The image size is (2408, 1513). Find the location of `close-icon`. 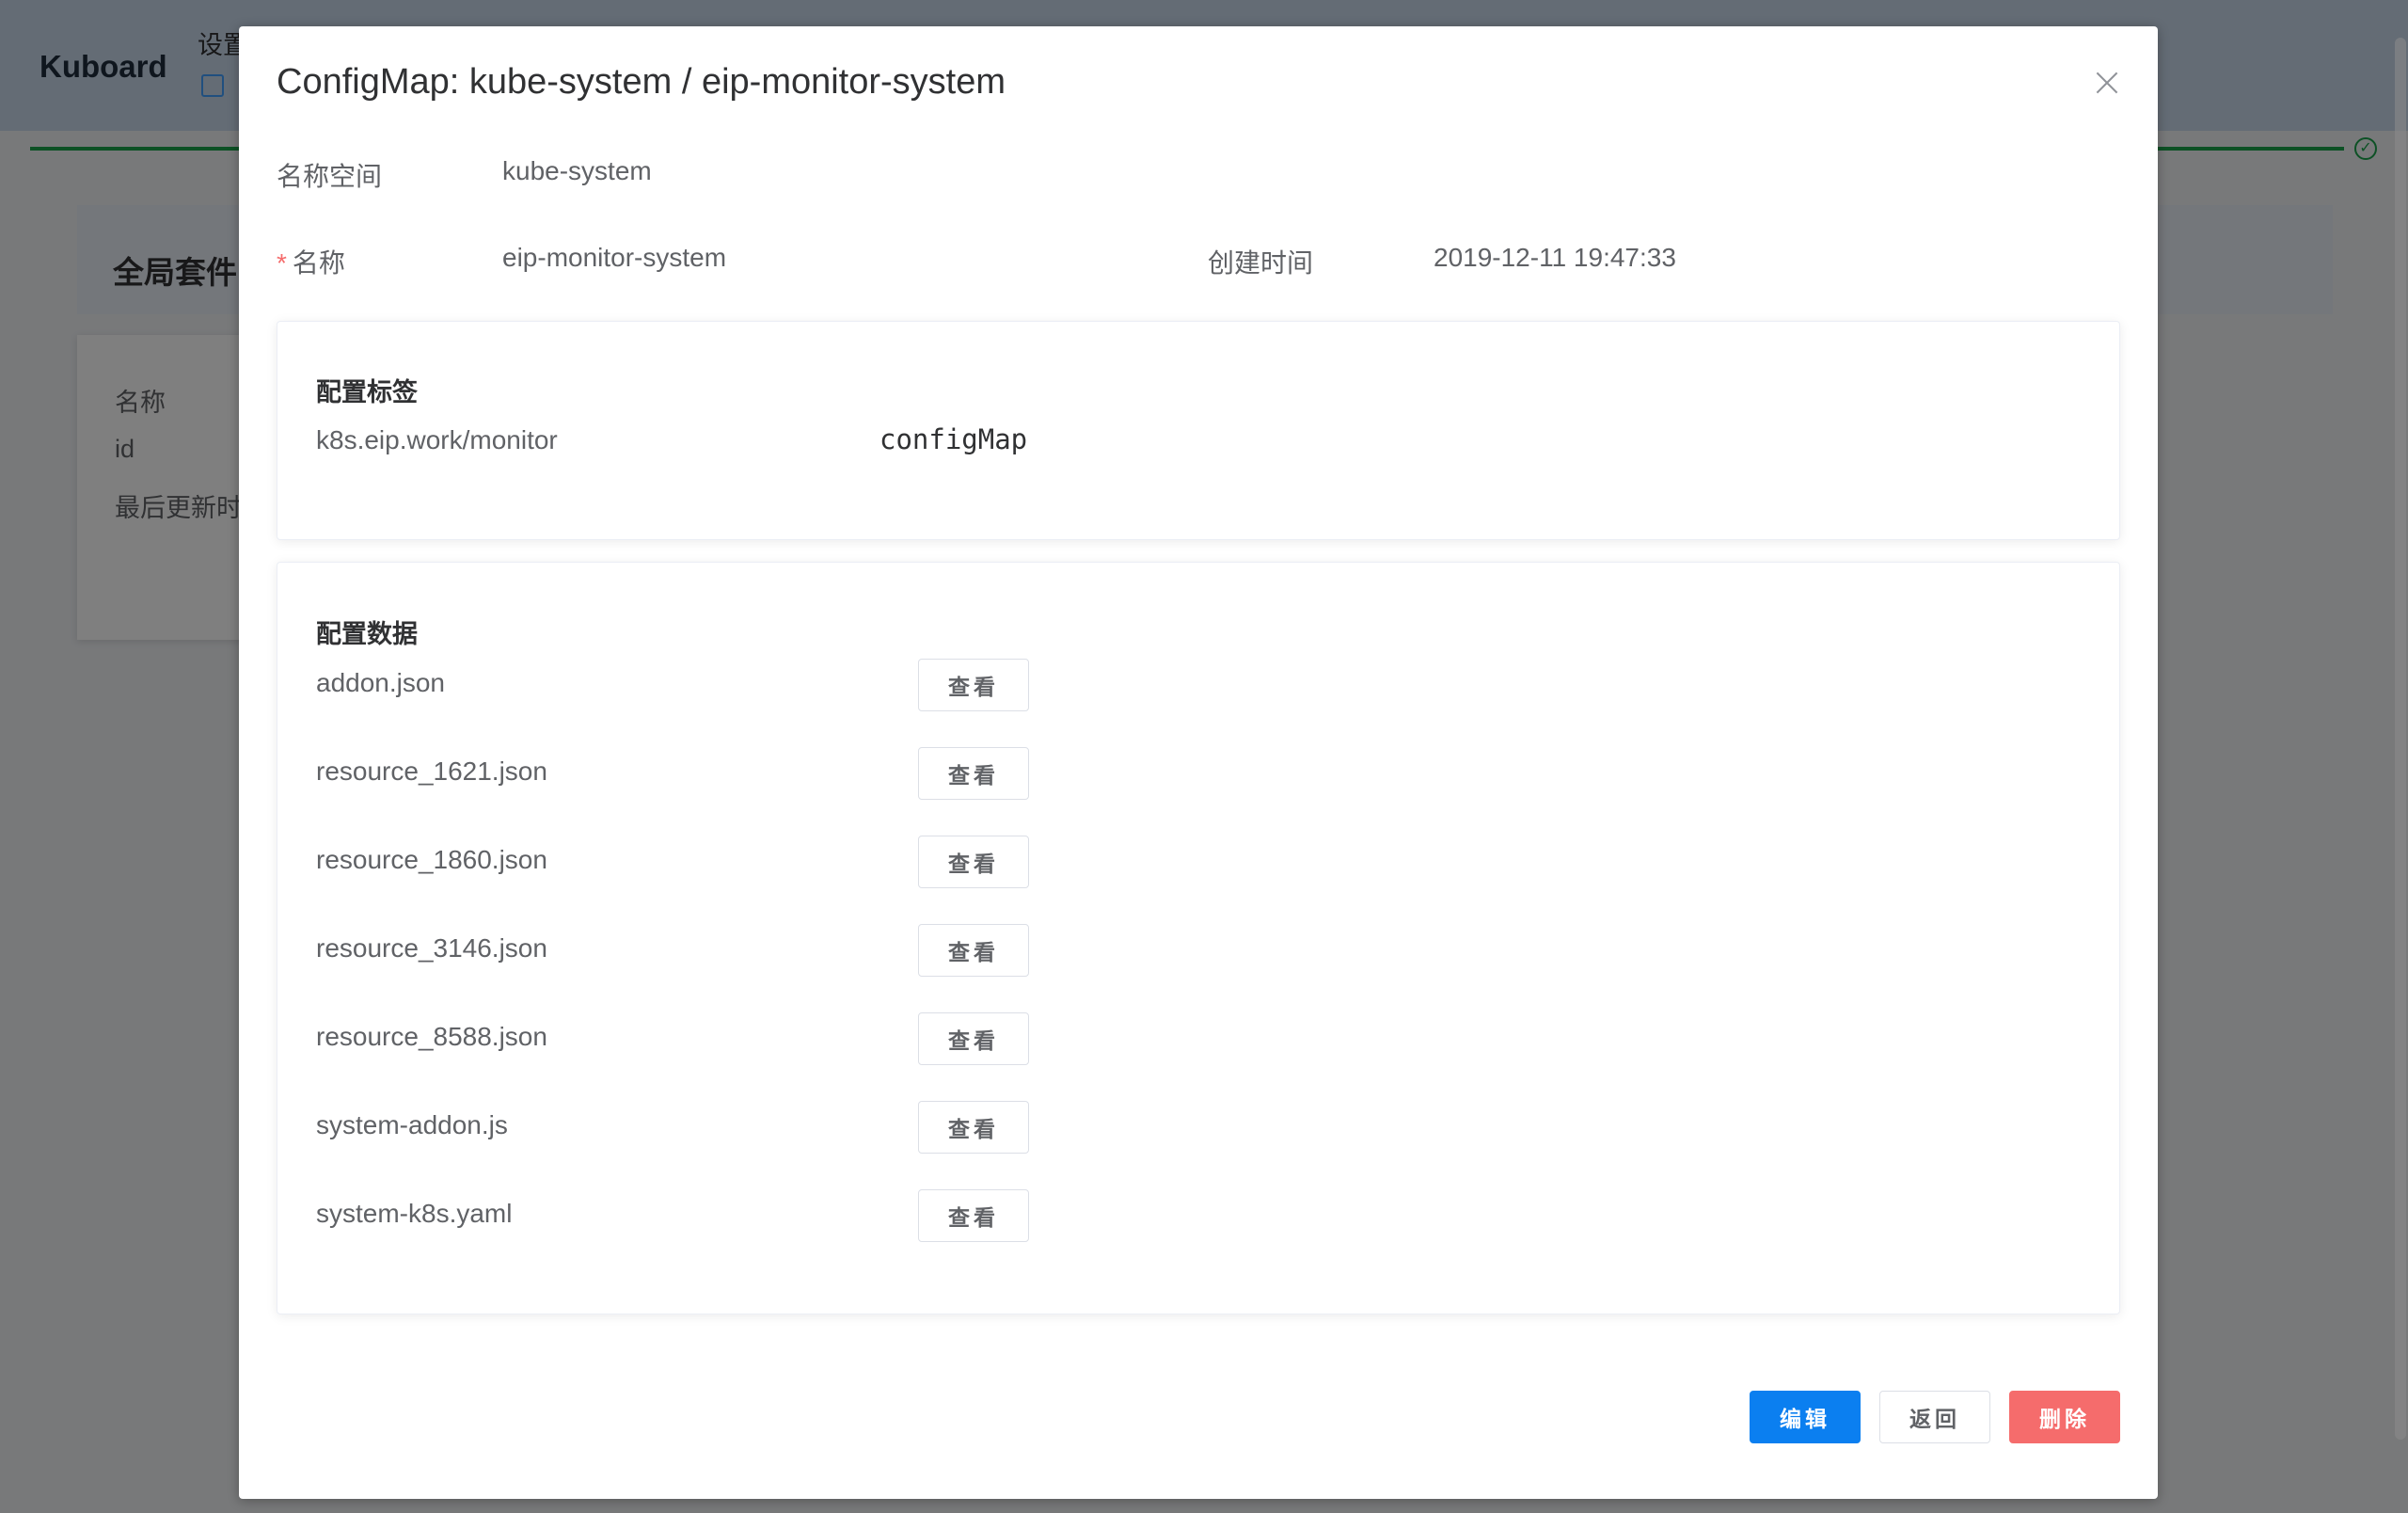

close-icon is located at coordinates (2107, 83).